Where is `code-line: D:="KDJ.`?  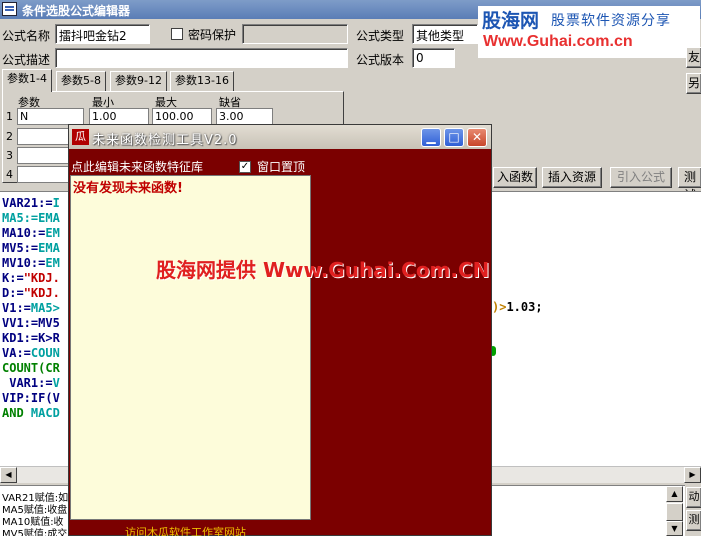
code-line: D:="KDJ. is located at coordinates (31, 293).